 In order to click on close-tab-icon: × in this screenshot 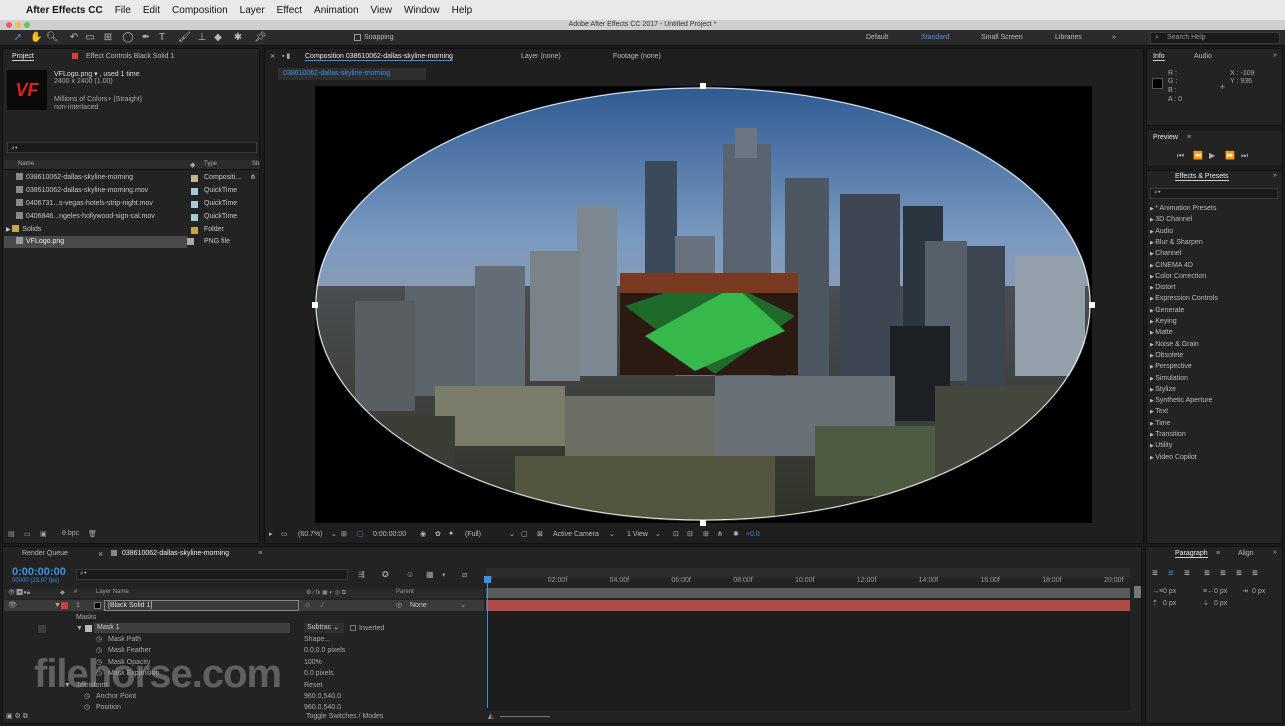, I will do `click(100, 554)`.